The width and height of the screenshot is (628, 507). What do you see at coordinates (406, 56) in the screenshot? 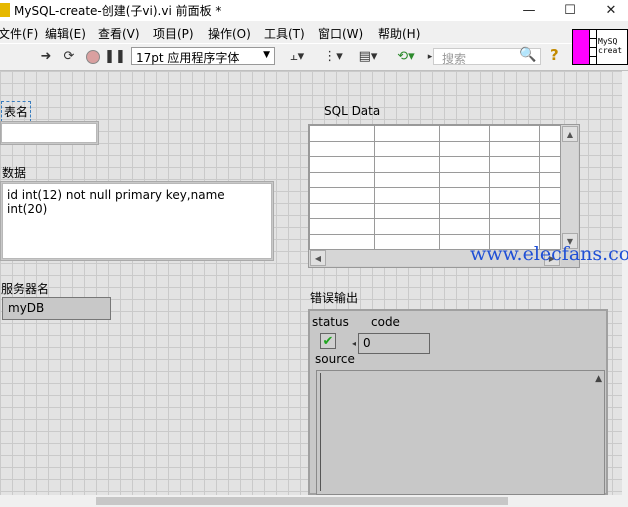
I see `reorder-icon: ⟲▾` at bounding box center [406, 56].